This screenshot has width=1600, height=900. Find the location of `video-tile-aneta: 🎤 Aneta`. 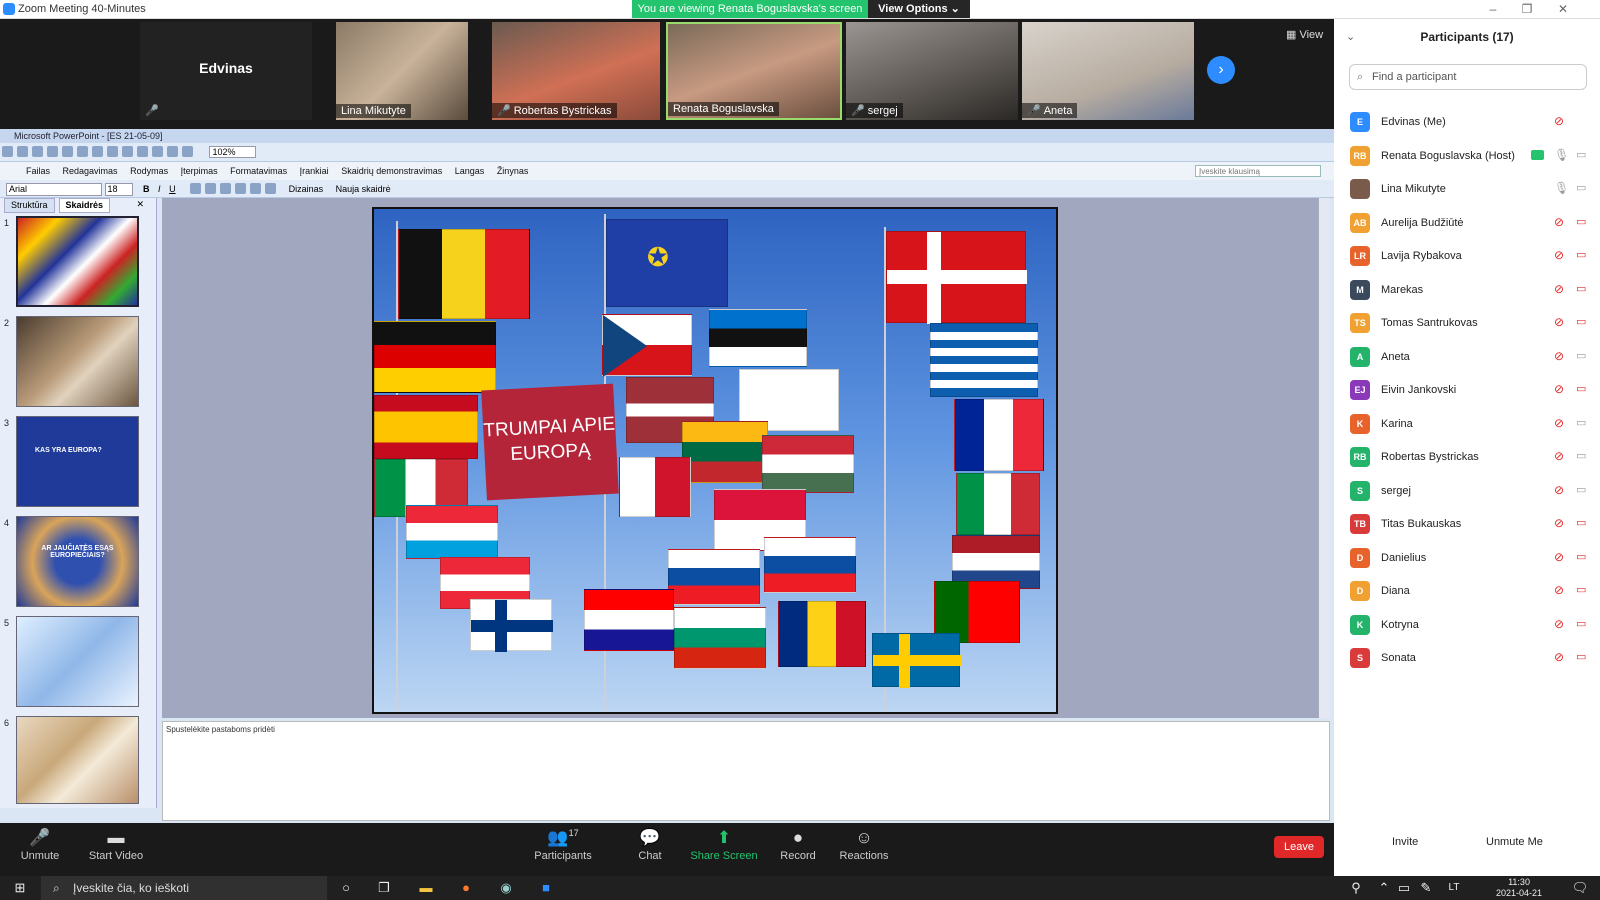

video-tile-aneta: 🎤 Aneta is located at coordinates (1108, 71).